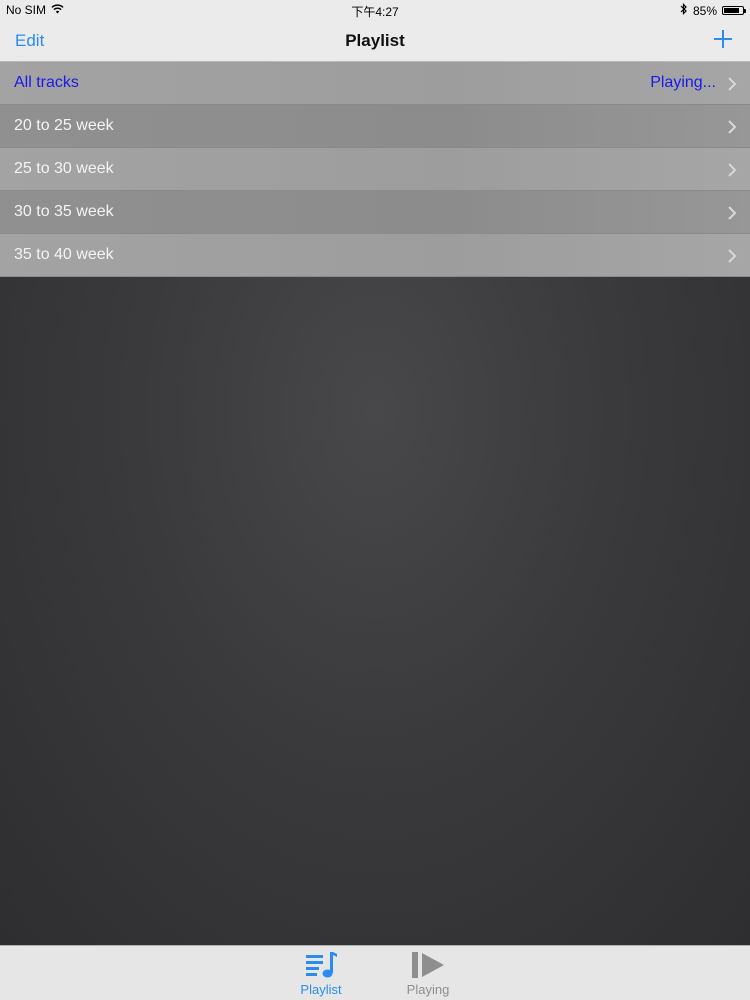  What do you see at coordinates (375, 972) in the screenshot?
I see `tab-bar: Playlist Playing` at bounding box center [375, 972].